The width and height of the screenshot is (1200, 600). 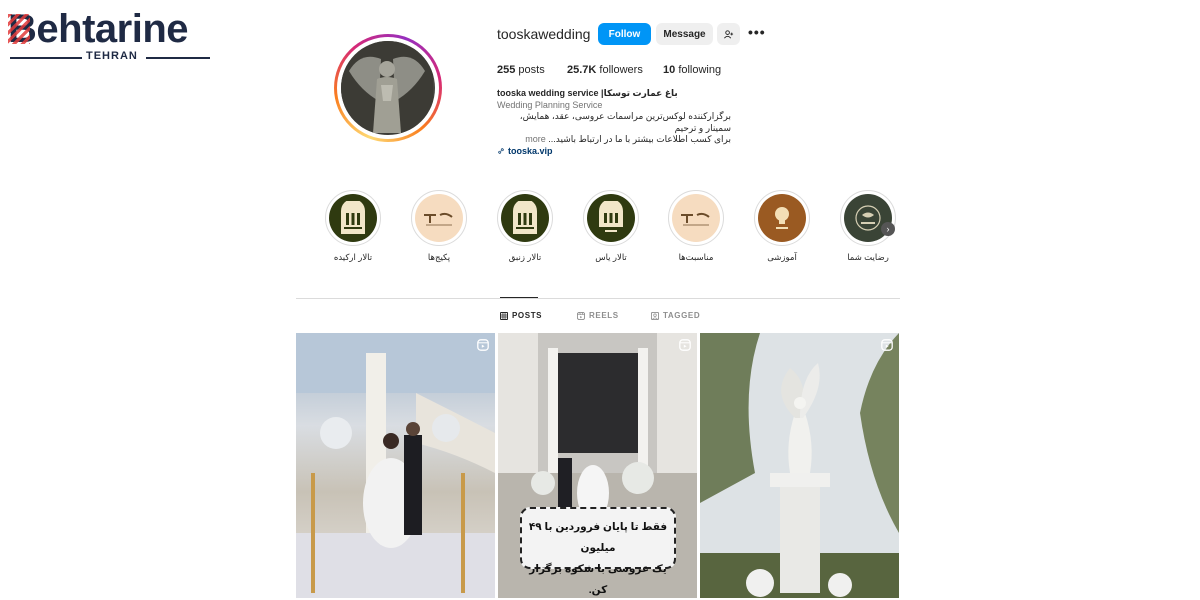 What do you see at coordinates (519, 297) in the screenshot?
I see `active-tab-indicator` at bounding box center [519, 297].